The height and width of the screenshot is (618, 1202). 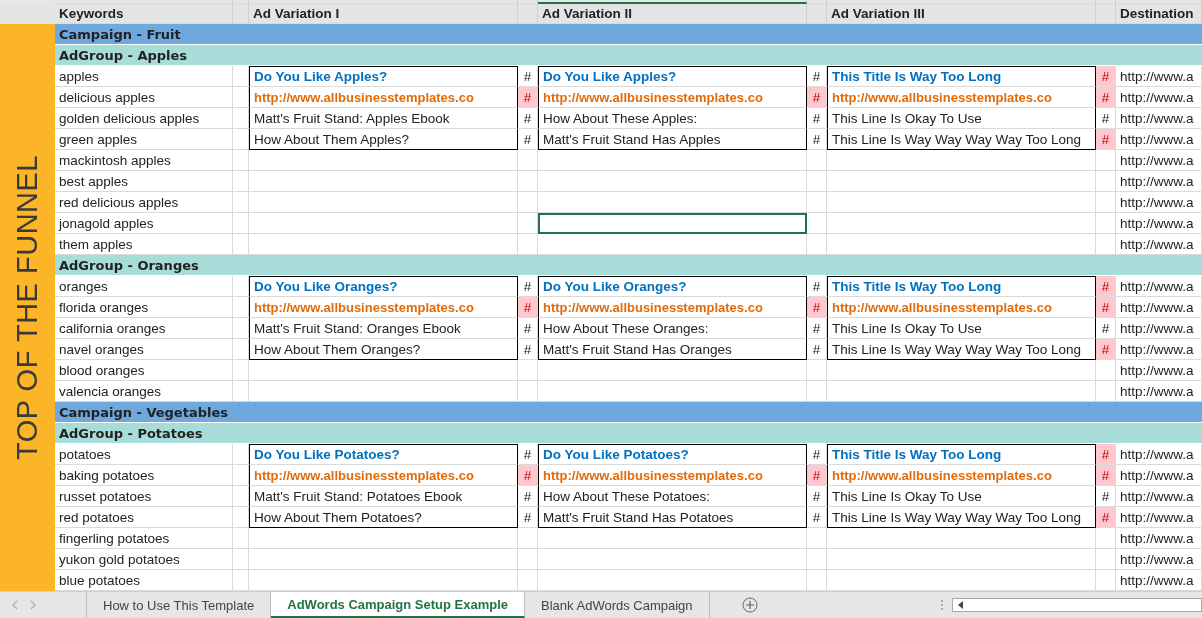 I want to click on keyword-cell: green apples, so click(x=98, y=139).